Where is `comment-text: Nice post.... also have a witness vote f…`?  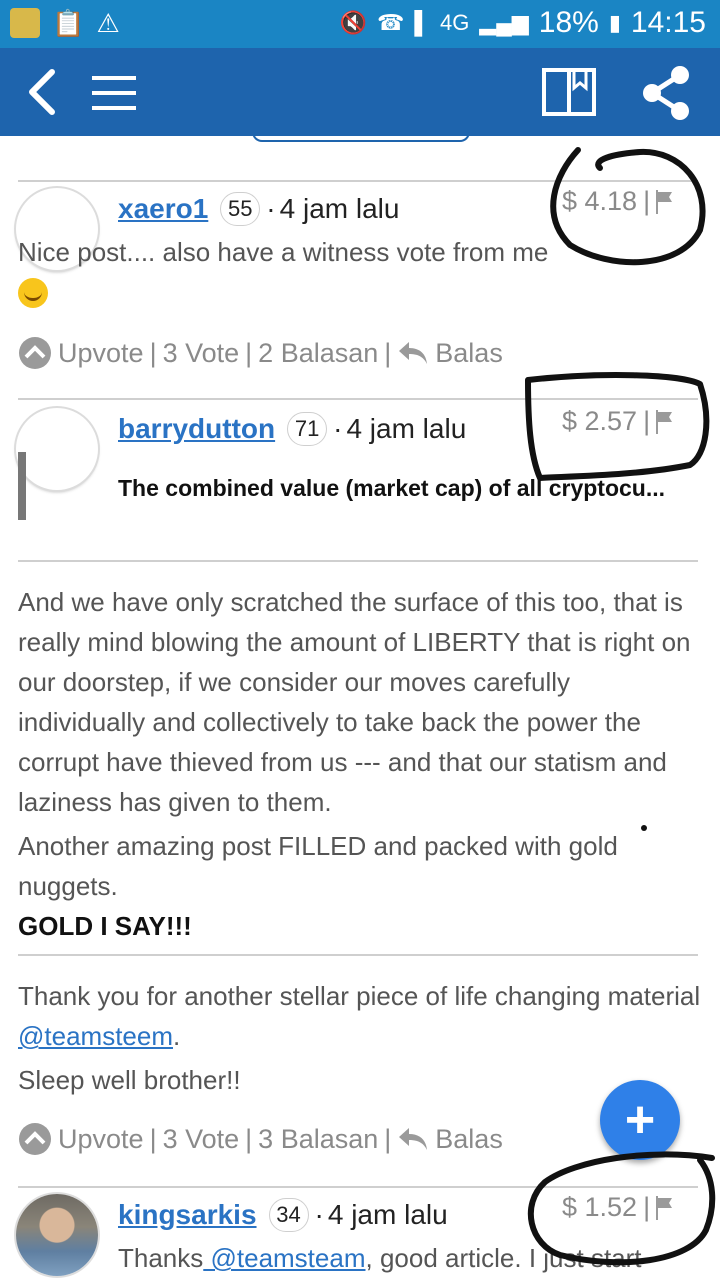 comment-text: Nice post.... also have a witness vote f… is located at coordinates (283, 252).